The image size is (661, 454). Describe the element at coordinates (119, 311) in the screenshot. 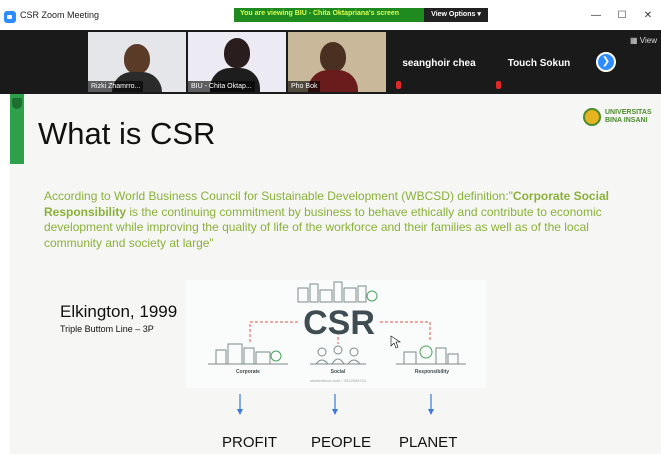

I see `elkington-title: Elkington, 1999` at that location.